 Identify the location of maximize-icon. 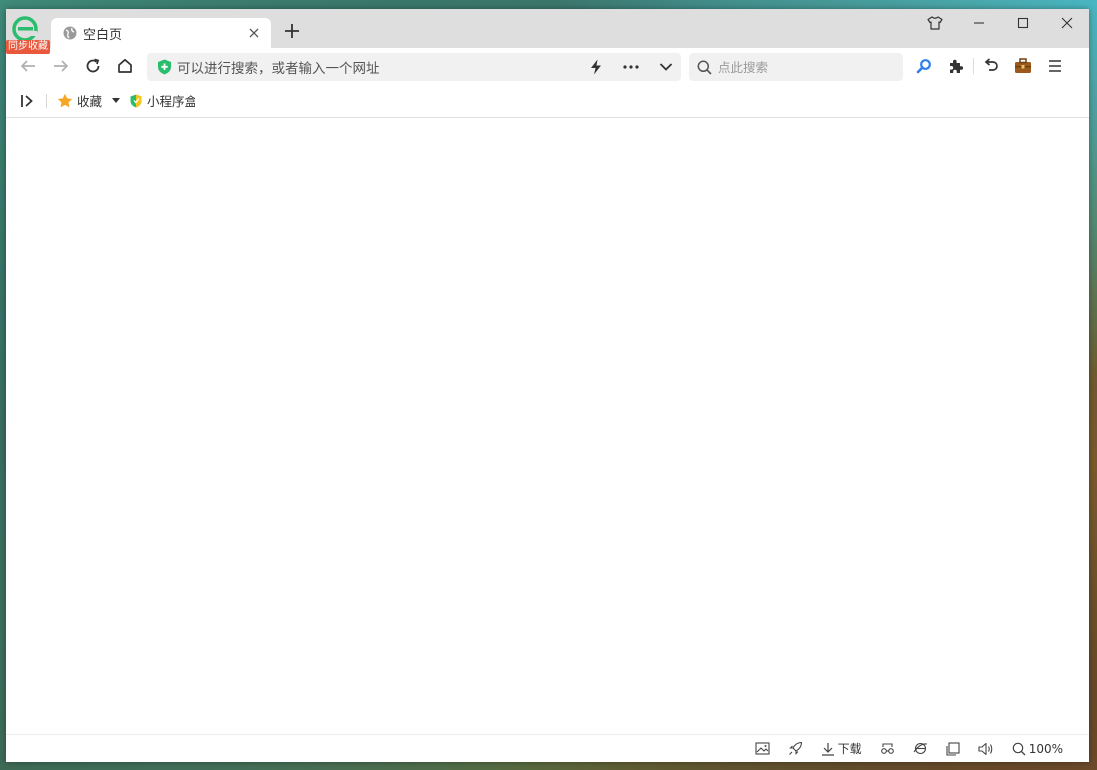
(1023, 23).